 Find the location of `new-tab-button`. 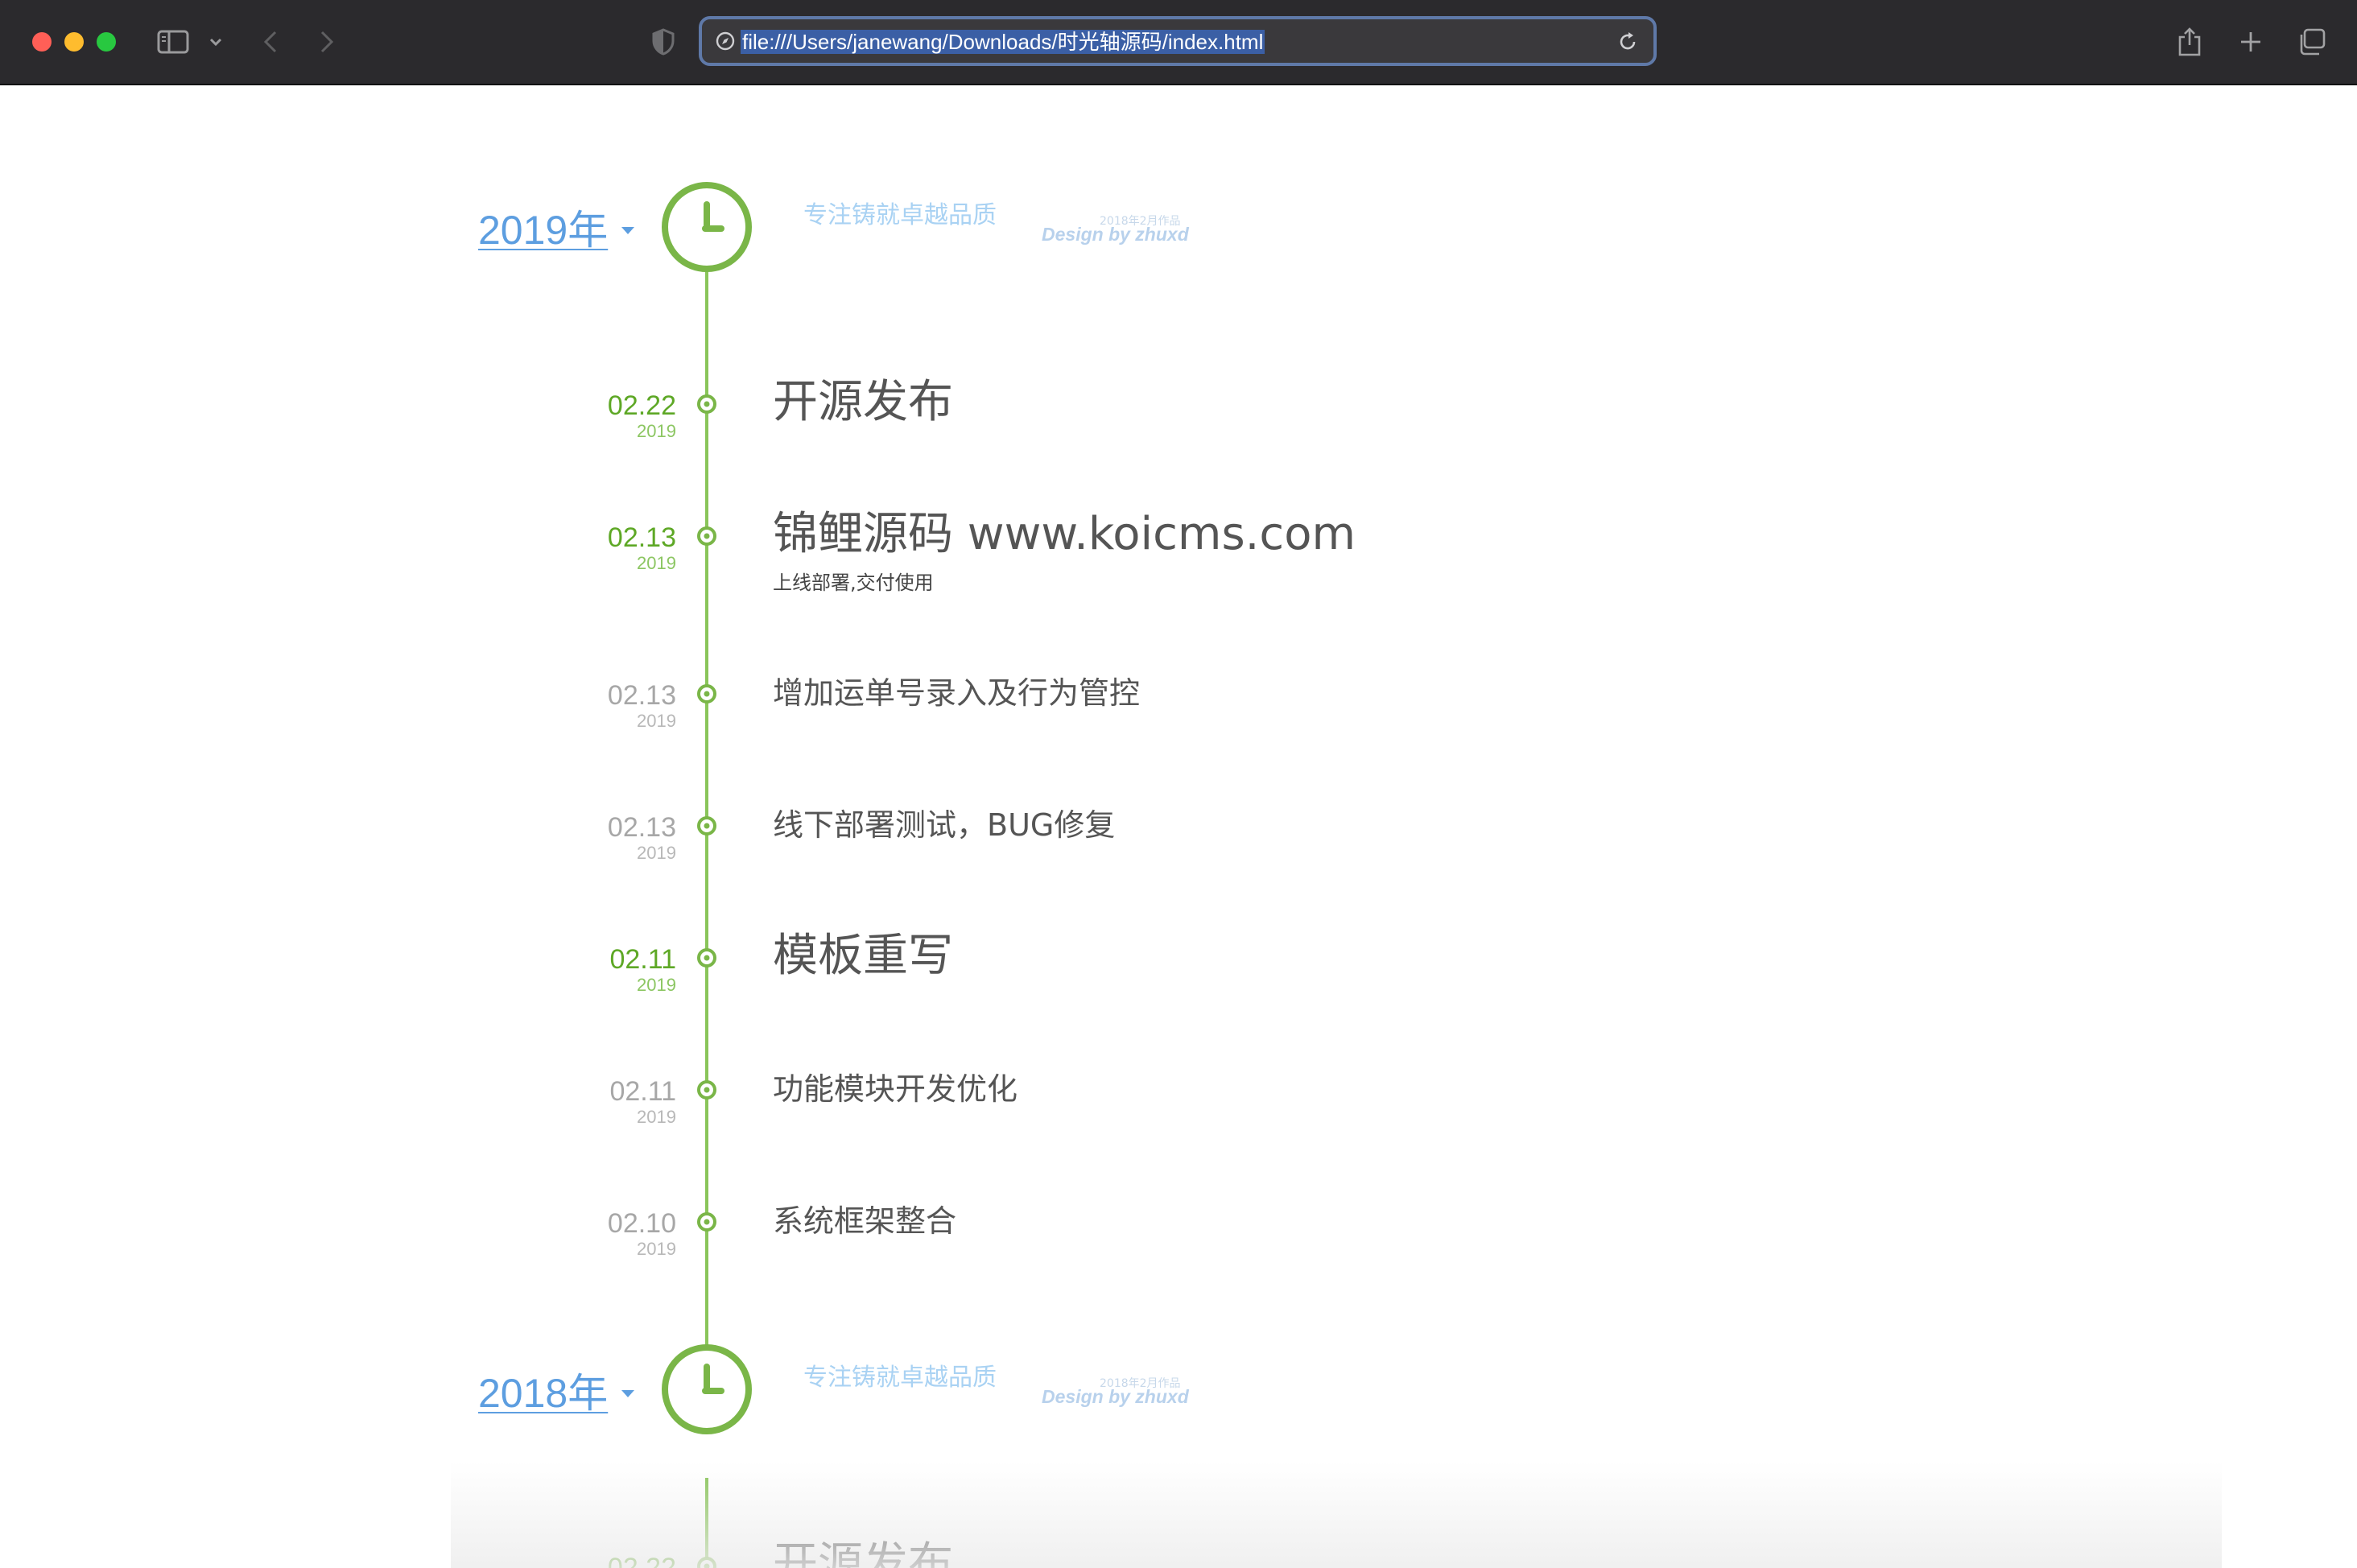

new-tab-button is located at coordinates (2251, 42).